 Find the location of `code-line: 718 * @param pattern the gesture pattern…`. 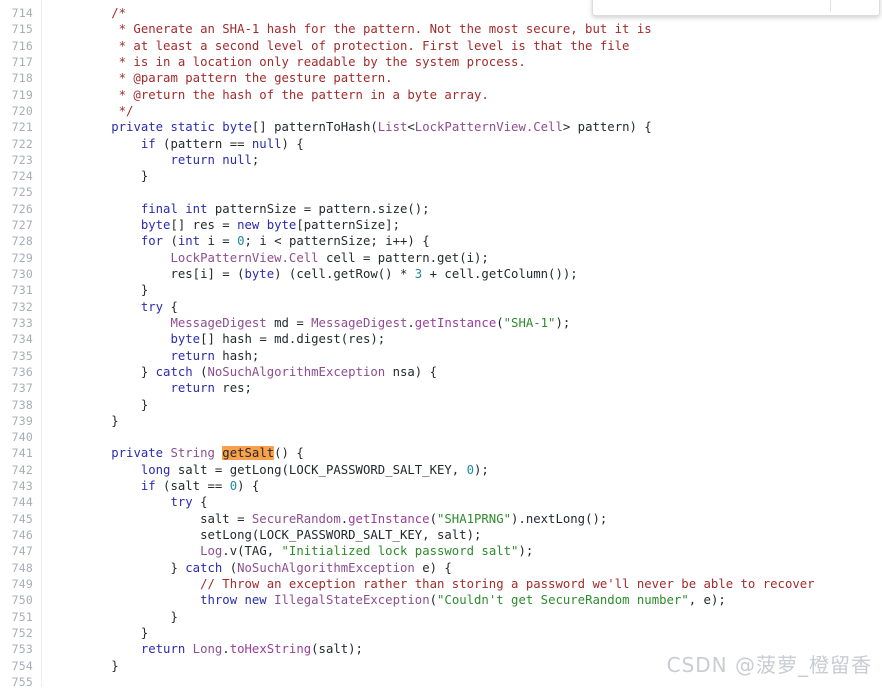

code-line: 718 * @param pattern the gesture pattern… is located at coordinates (441, 78).